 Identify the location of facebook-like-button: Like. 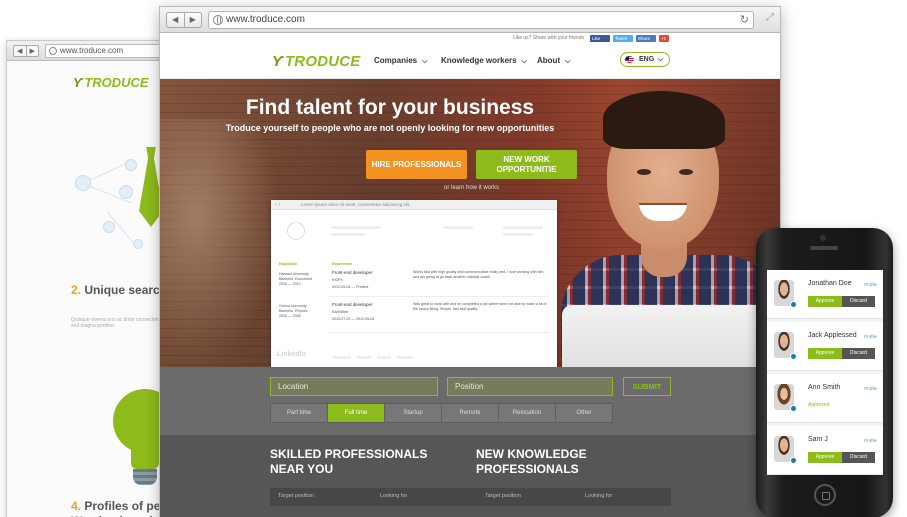
(600, 38).